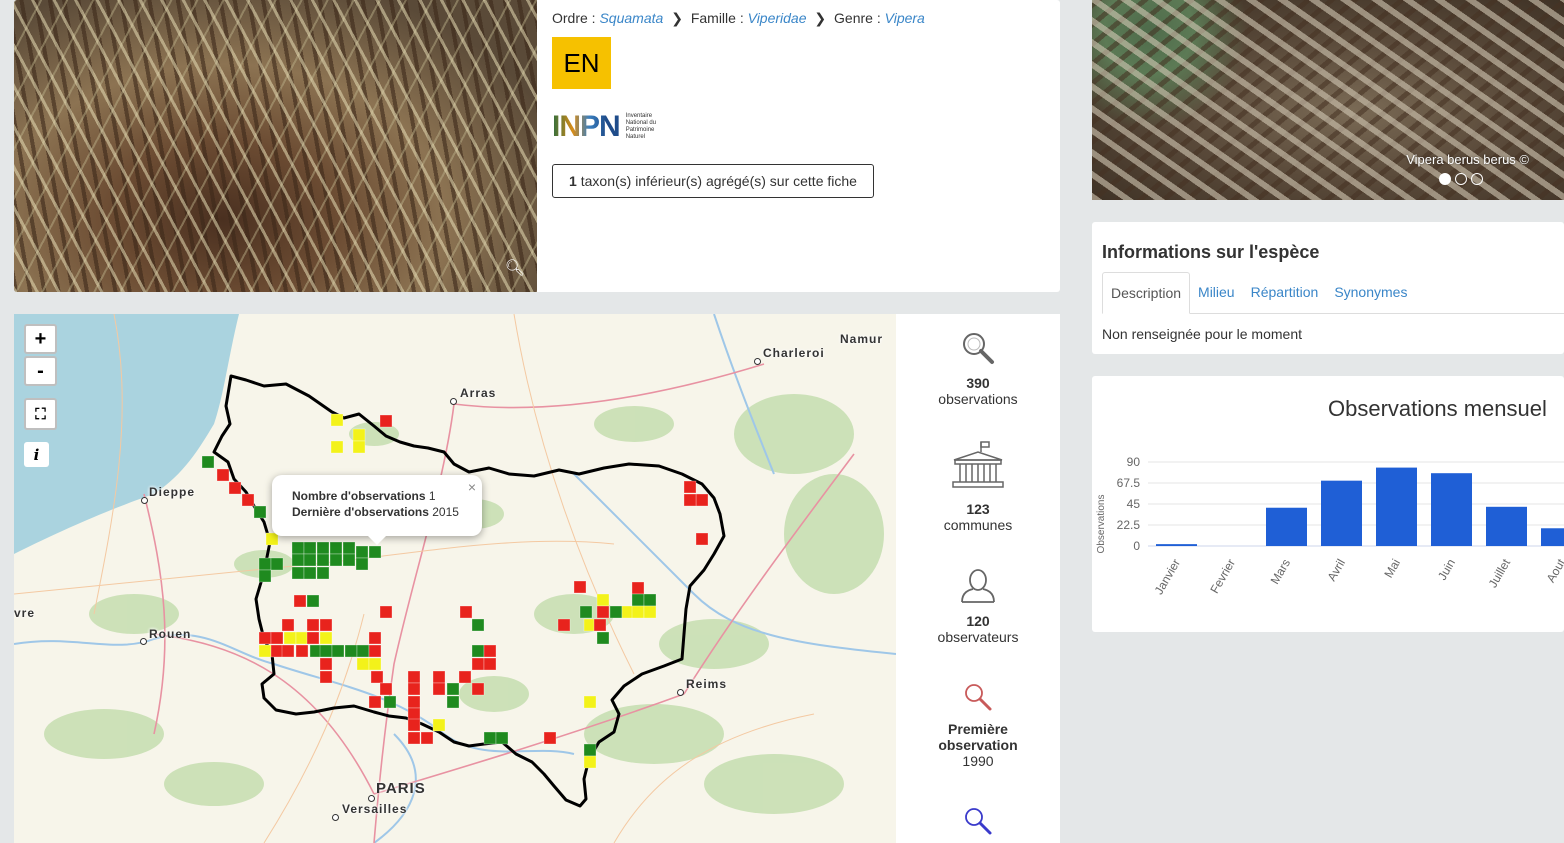 This screenshot has height=843, width=1564. I want to click on carousel-photo: Vipera berus berus ©, so click(1328, 100).